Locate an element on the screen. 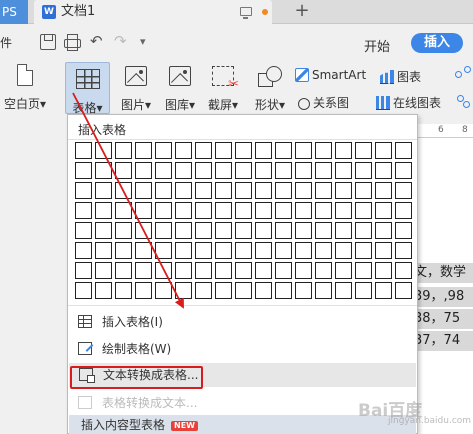 This screenshot has width=473, height=434. draw-table-menu-item: 绘制表格(W) is located at coordinates (242, 349).